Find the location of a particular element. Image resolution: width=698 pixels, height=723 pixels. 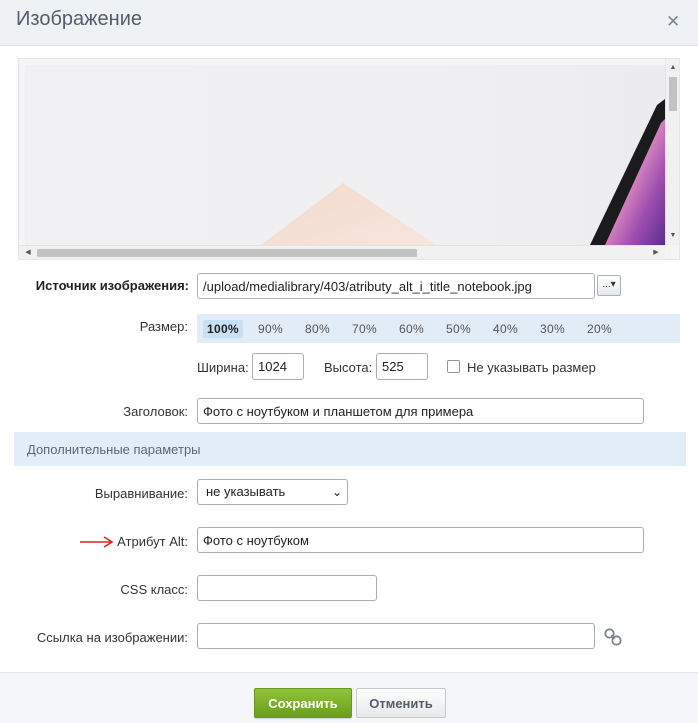

css-class-label: CSS класс: is located at coordinates (154, 589).